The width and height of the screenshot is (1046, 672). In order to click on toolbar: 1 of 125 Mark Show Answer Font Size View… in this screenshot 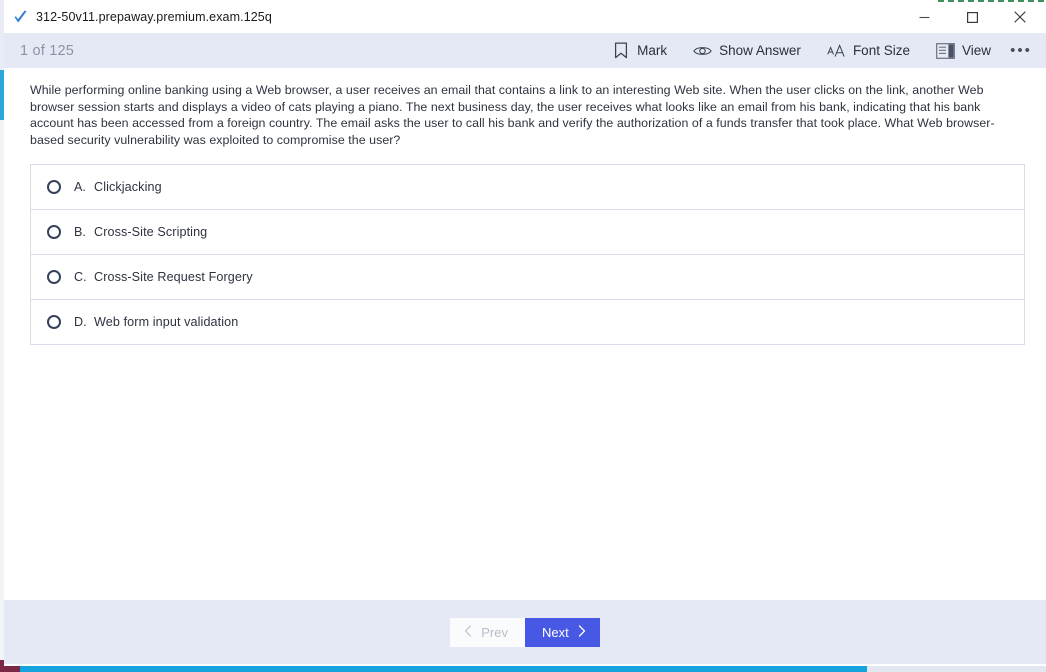, I will do `click(525, 50)`.